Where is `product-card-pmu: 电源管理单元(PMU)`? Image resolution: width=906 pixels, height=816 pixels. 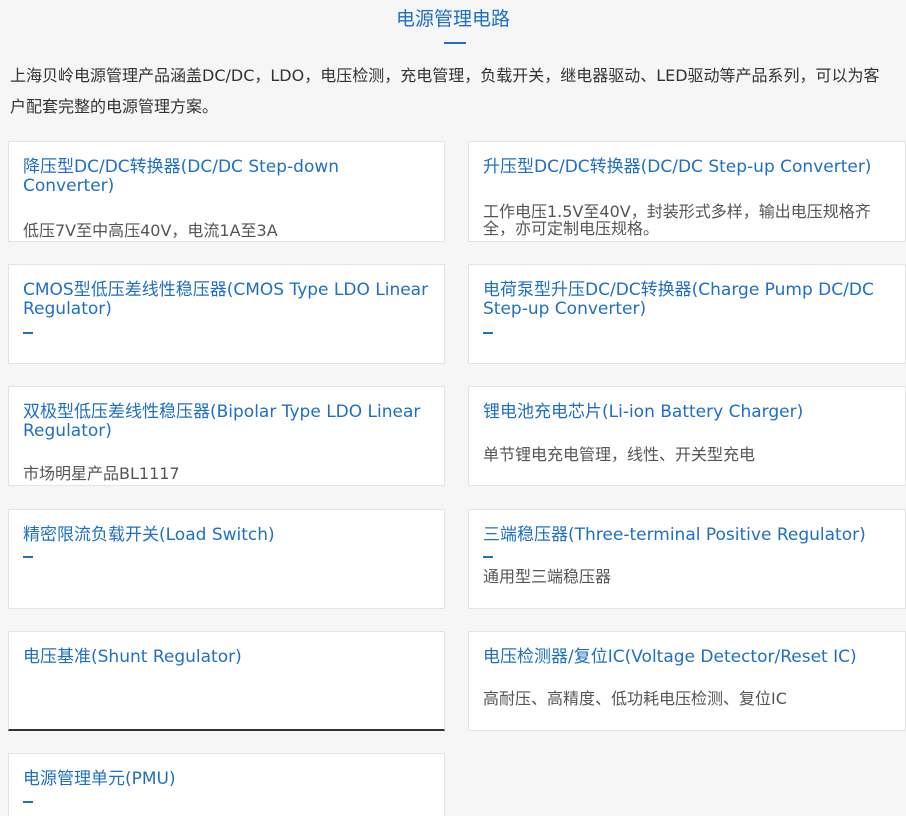 product-card-pmu: 电源管理单元(PMU) is located at coordinates (226, 784).